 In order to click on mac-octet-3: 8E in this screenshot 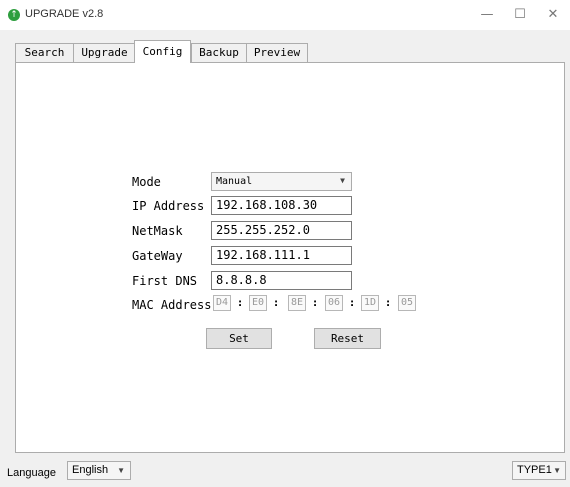, I will do `click(297, 303)`.